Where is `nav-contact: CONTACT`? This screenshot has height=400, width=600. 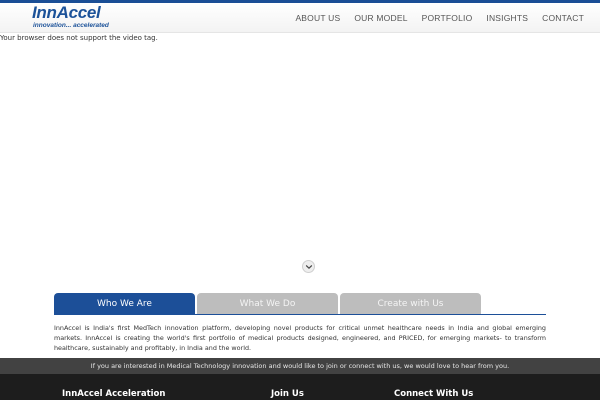
nav-contact: CONTACT is located at coordinates (563, 18).